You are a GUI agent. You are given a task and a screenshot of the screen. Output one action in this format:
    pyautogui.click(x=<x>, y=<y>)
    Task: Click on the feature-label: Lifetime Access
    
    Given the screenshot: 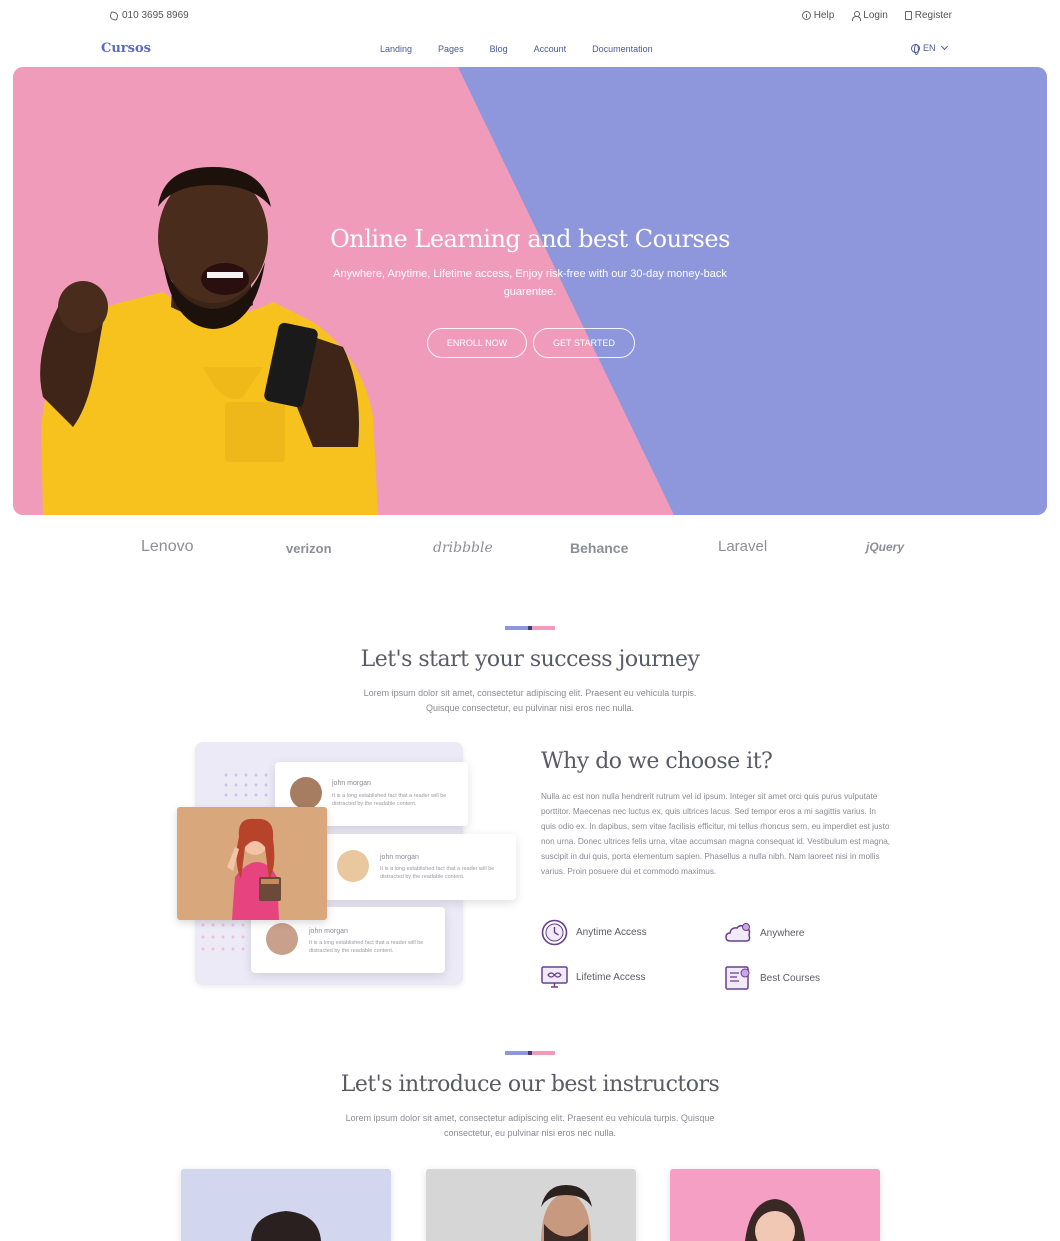 What is the action you would take?
    pyautogui.click(x=611, y=977)
    